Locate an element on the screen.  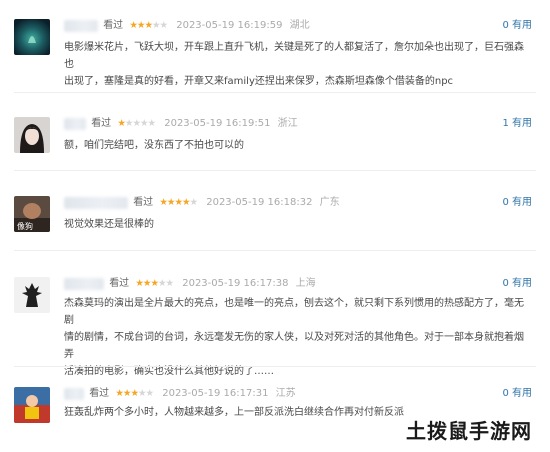
avatar-image: 像狗 is located at coordinates (32, 214).